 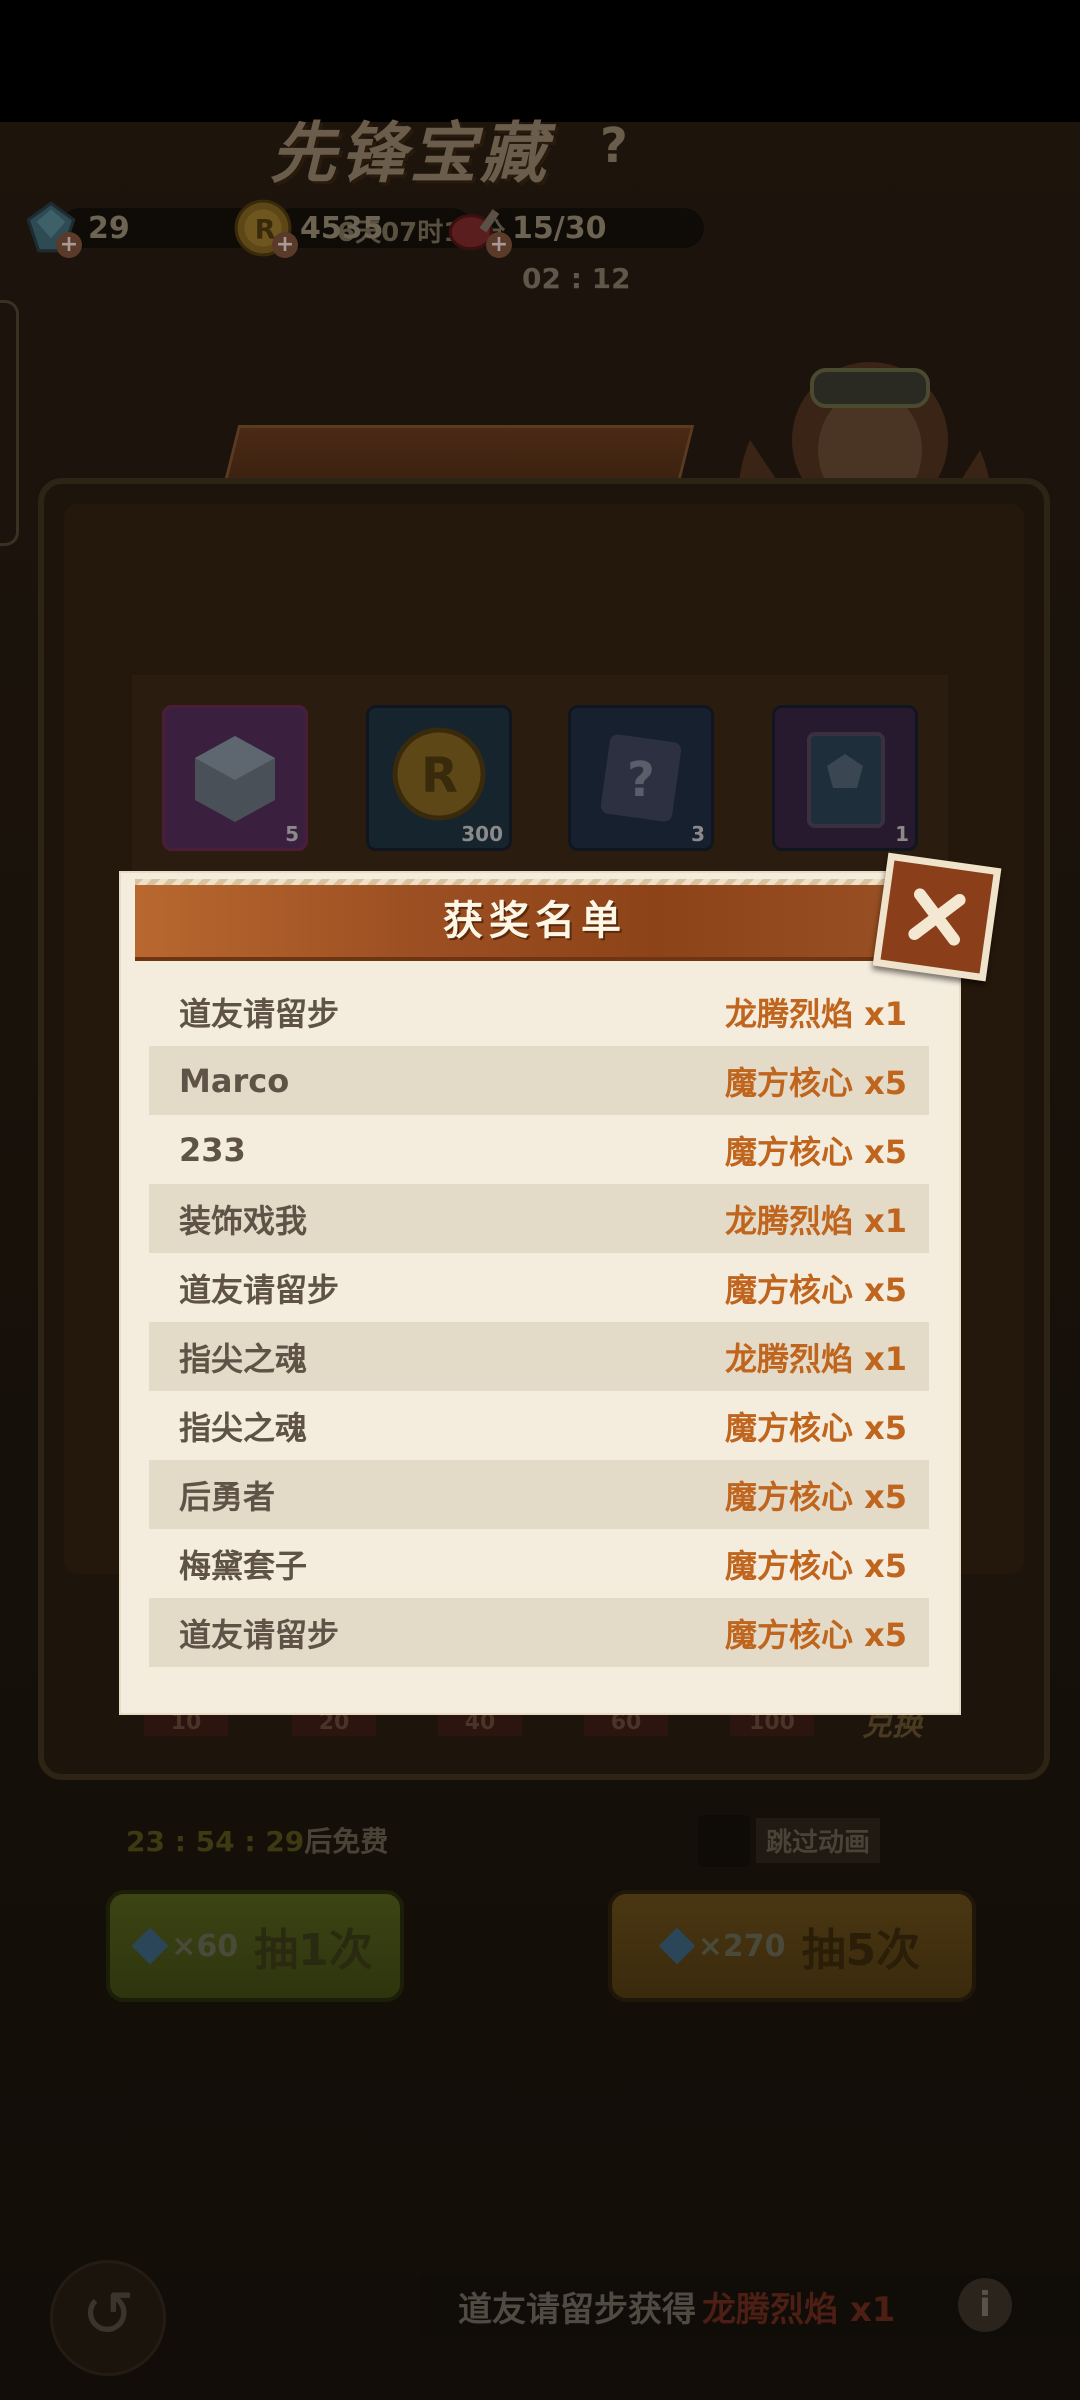 I want to click on winner-row: 装饰戏我 龙腾烈焰 x1, so click(x=539, y=1218).